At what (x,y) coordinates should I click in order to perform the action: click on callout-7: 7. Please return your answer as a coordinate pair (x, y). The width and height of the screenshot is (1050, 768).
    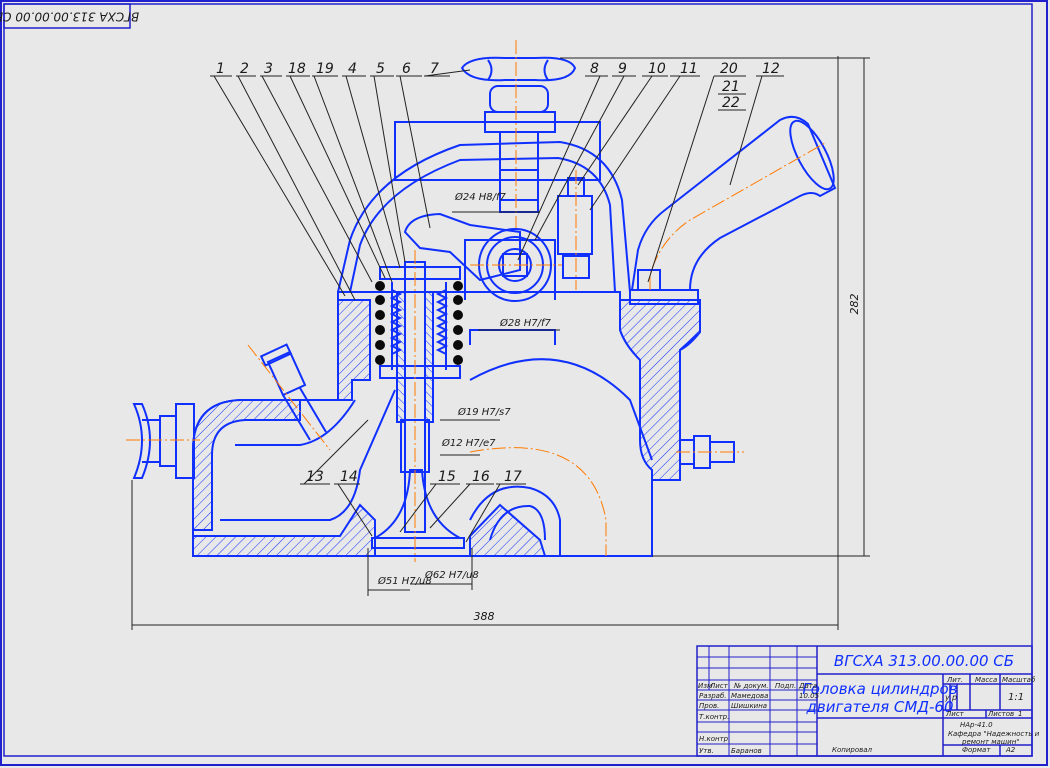
    Looking at the image, I should click on (434, 69).